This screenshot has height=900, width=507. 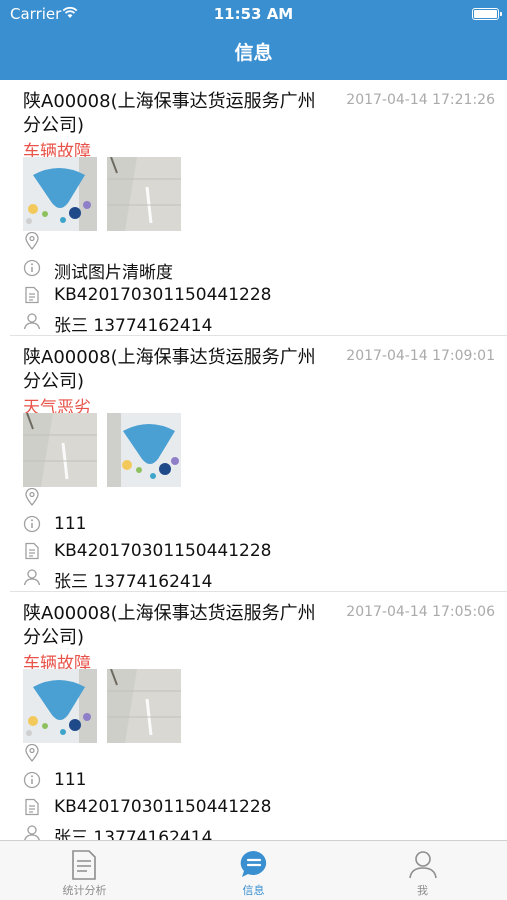 What do you see at coordinates (253, 863) in the screenshot?
I see `chat-bubble-icon` at bounding box center [253, 863].